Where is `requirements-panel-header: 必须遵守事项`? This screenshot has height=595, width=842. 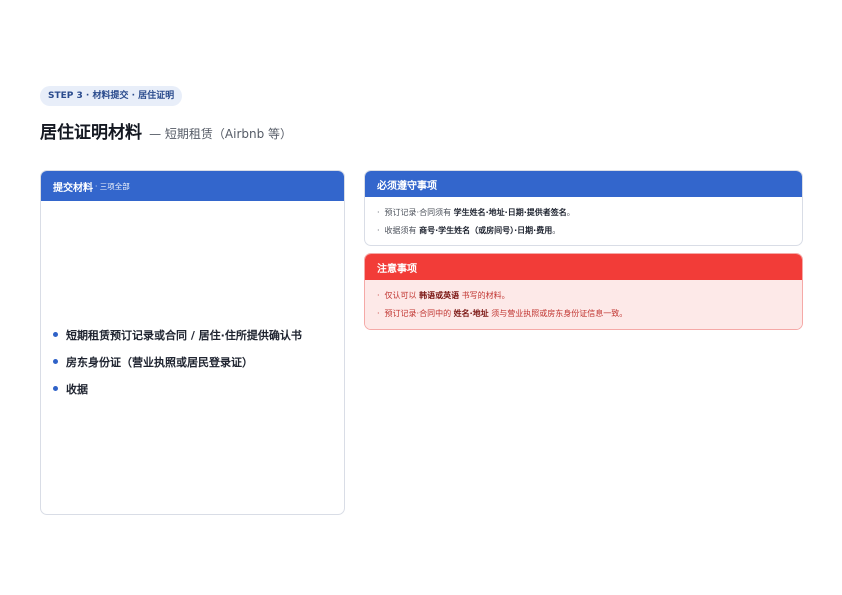
requirements-panel-header: 必须遵守事项 is located at coordinates (583, 184).